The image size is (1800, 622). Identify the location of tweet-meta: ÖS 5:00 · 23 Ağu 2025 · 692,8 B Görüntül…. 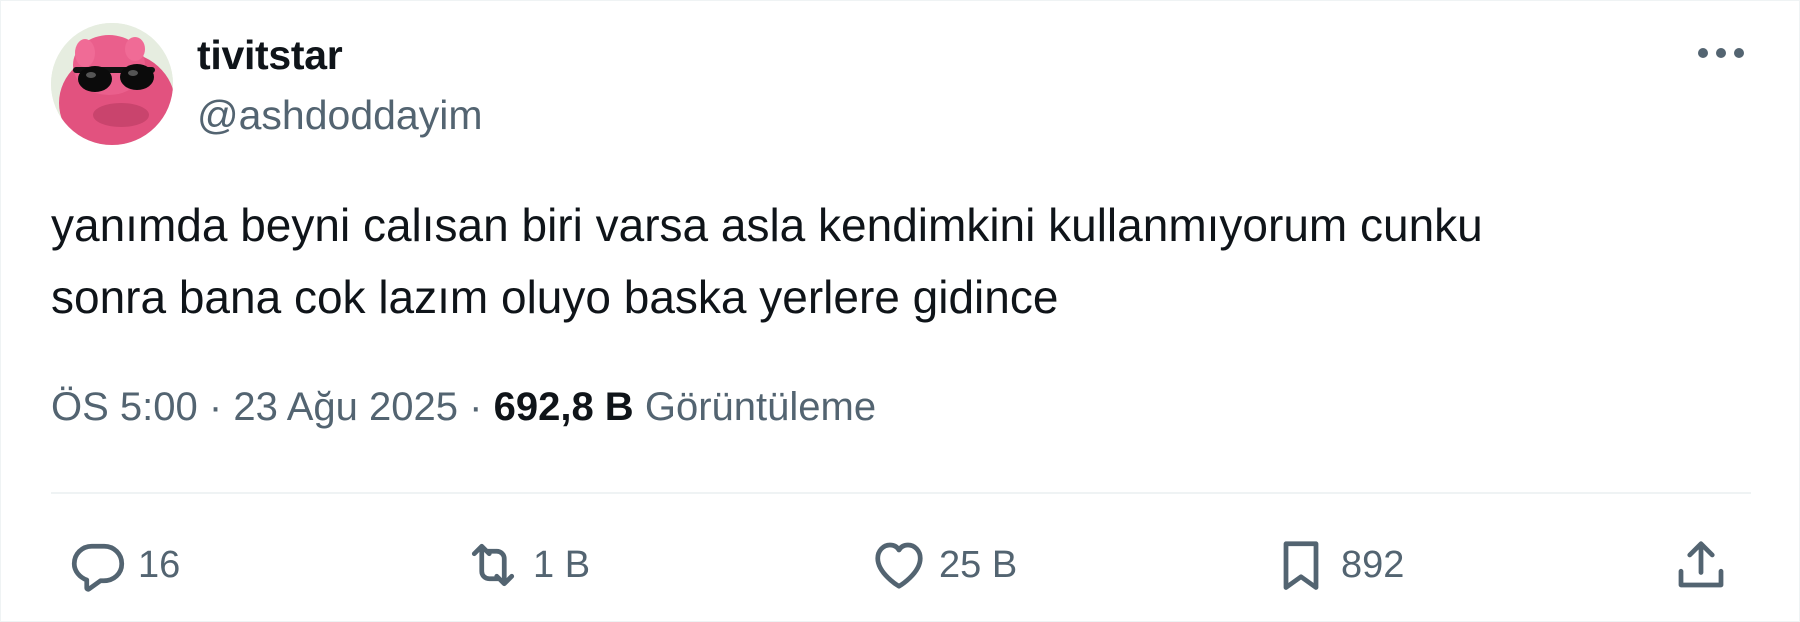
(463, 407).